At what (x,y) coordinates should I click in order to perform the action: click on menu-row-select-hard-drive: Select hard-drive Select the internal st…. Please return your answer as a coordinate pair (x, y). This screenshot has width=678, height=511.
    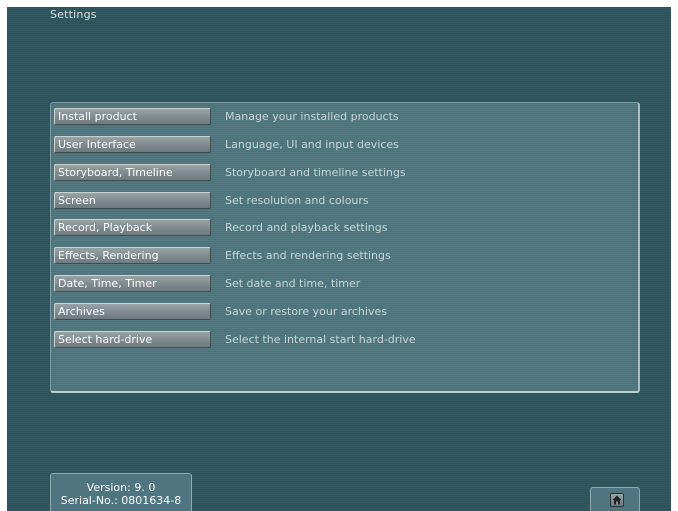
    Looking at the image, I should click on (344, 339).